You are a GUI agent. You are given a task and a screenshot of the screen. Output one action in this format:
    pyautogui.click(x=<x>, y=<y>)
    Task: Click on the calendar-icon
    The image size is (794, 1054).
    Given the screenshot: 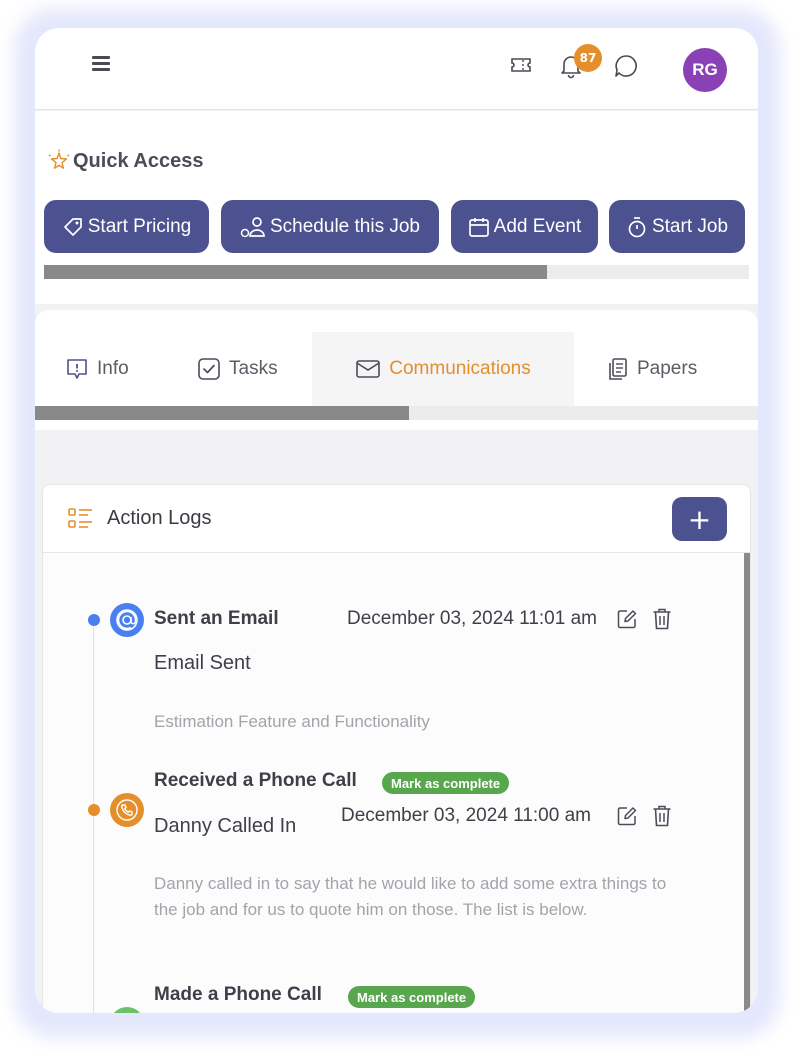 What is the action you would take?
    pyautogui.click(x=478, y=227)
    